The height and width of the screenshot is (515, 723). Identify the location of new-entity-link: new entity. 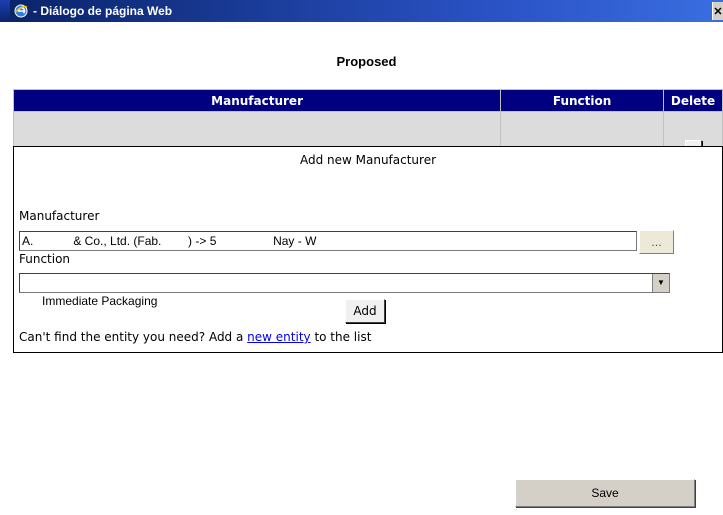
(278, 337).